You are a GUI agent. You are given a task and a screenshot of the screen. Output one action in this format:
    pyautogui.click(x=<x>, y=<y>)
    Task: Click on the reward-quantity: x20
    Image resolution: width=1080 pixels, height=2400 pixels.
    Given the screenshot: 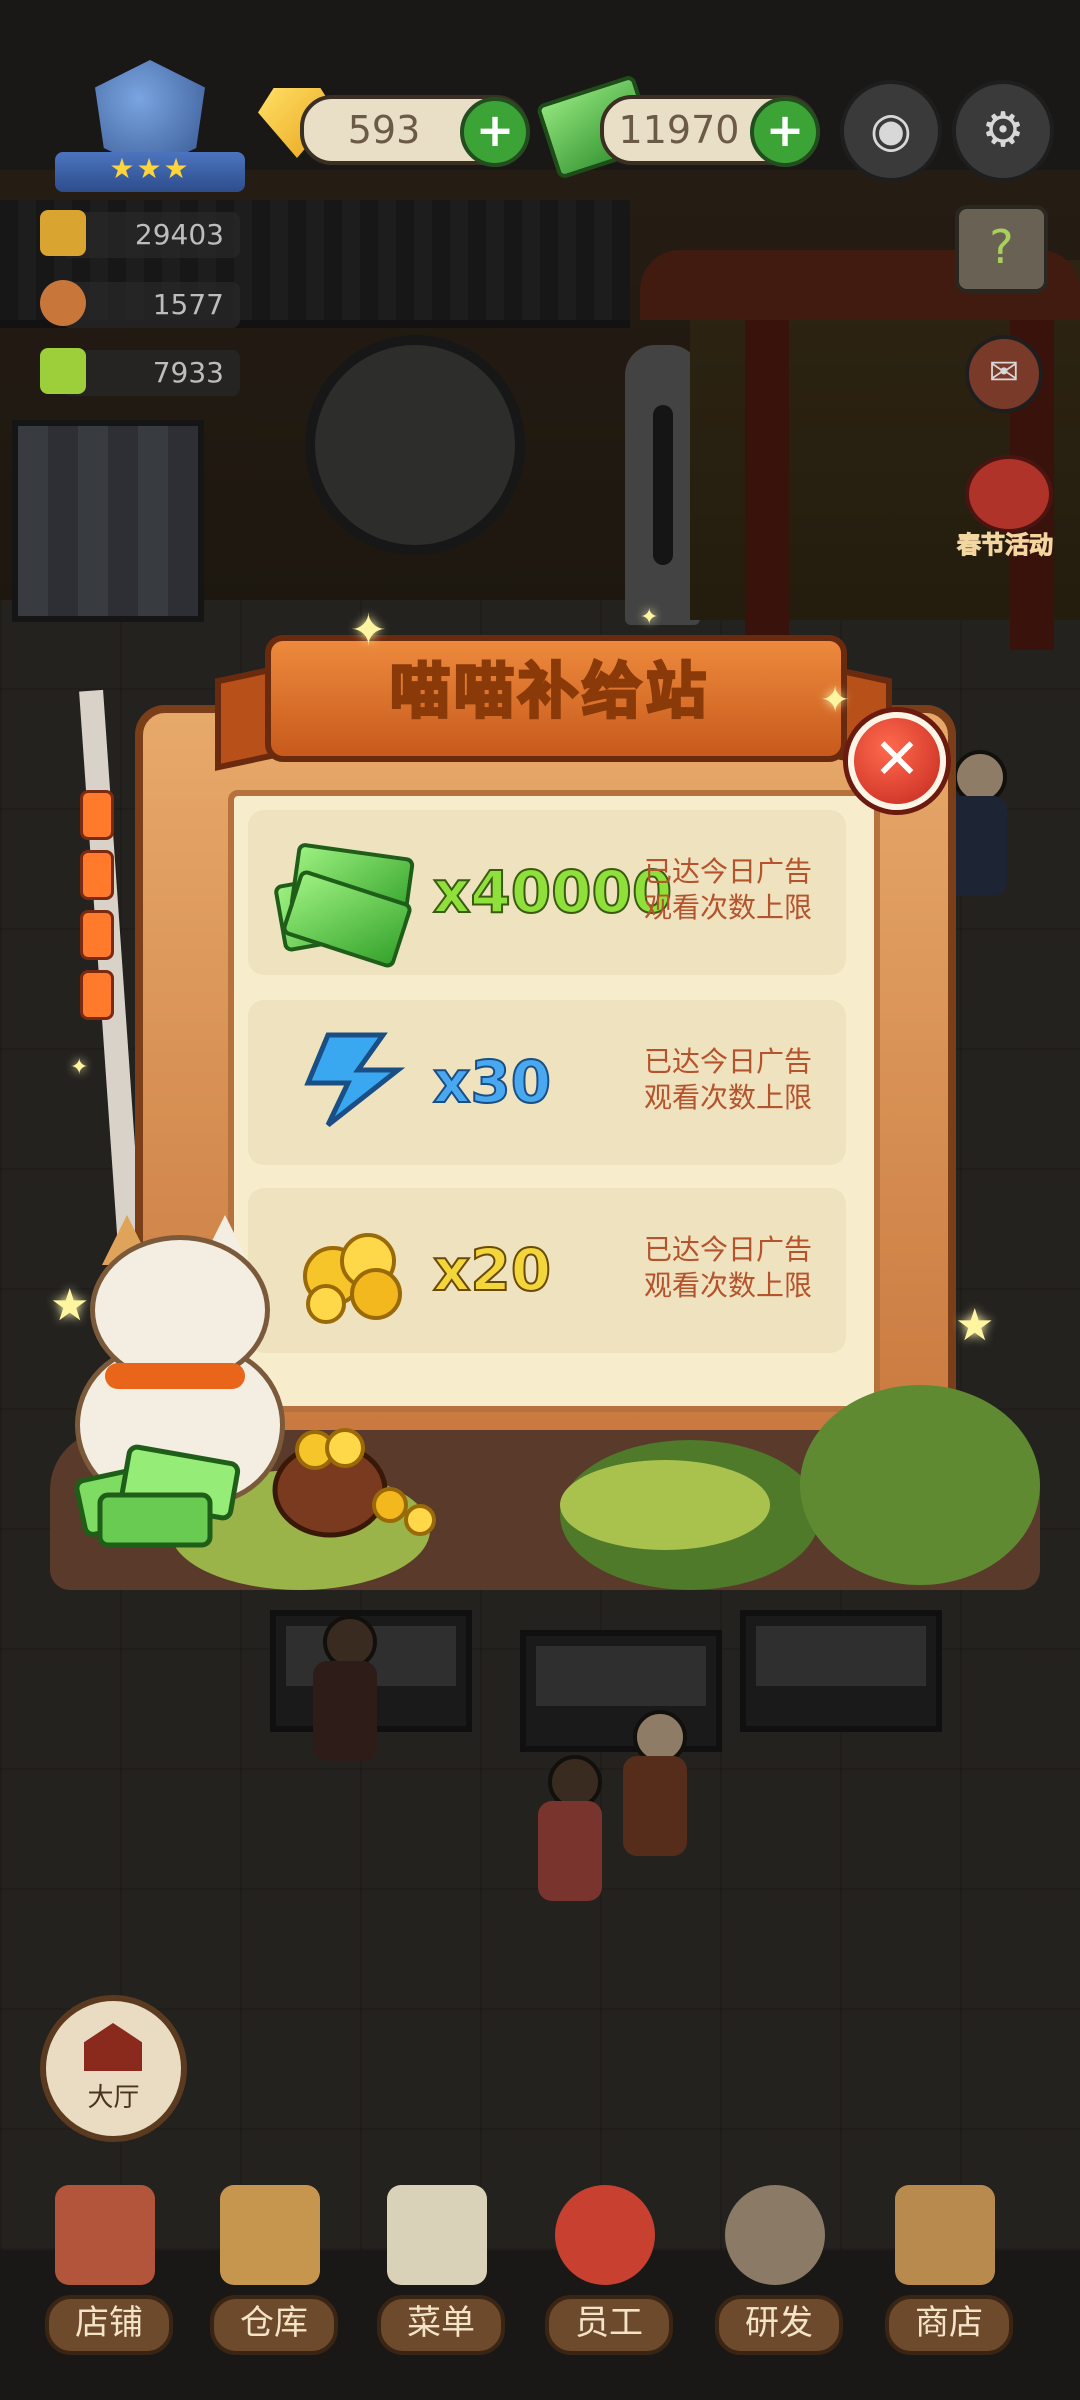 What is the action you would take?
    pyautogui.click(x=492, y=1270)
    